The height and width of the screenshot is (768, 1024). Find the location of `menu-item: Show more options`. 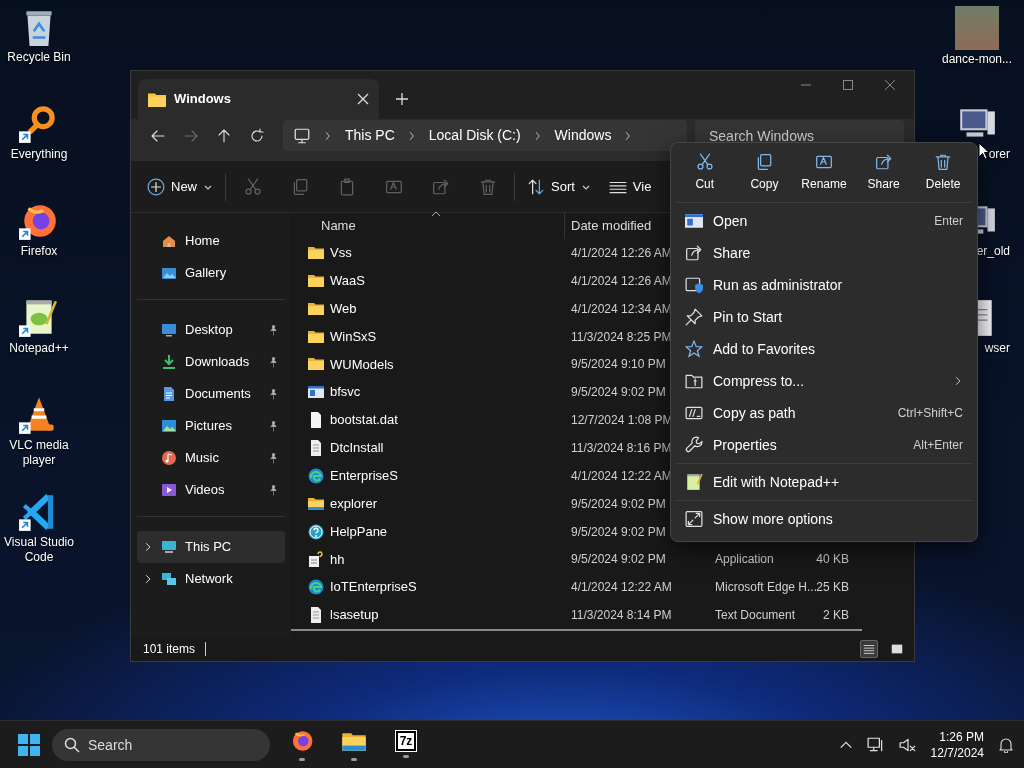

menu-item: Show more options is located at coordinates (824, 519).